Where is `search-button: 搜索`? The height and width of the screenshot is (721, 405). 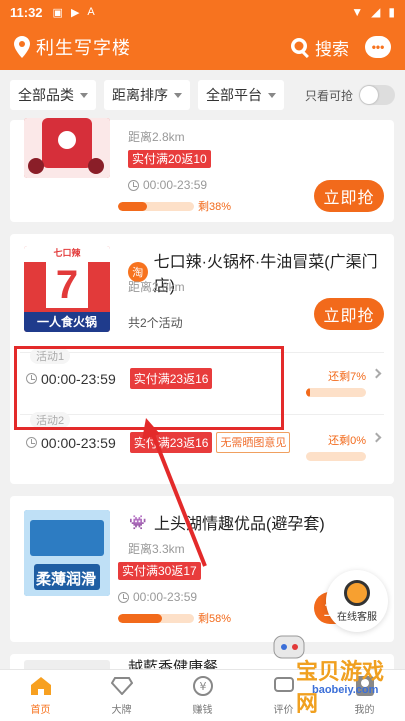 search-button: 搜索 is located at coordinates (319, 47).